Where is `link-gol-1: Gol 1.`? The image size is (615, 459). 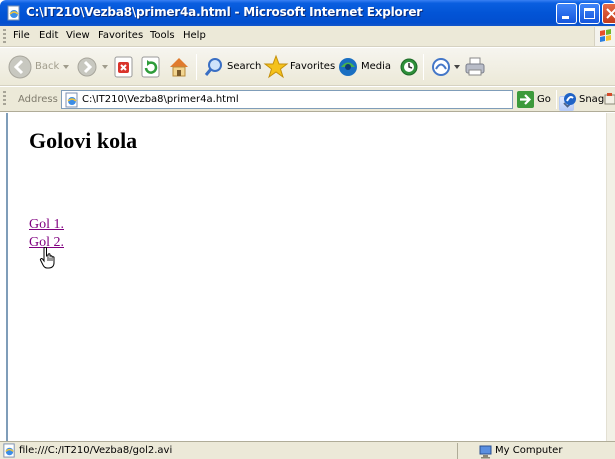 link-gol-1: Gol 1. is located at coordinates (46, 225).